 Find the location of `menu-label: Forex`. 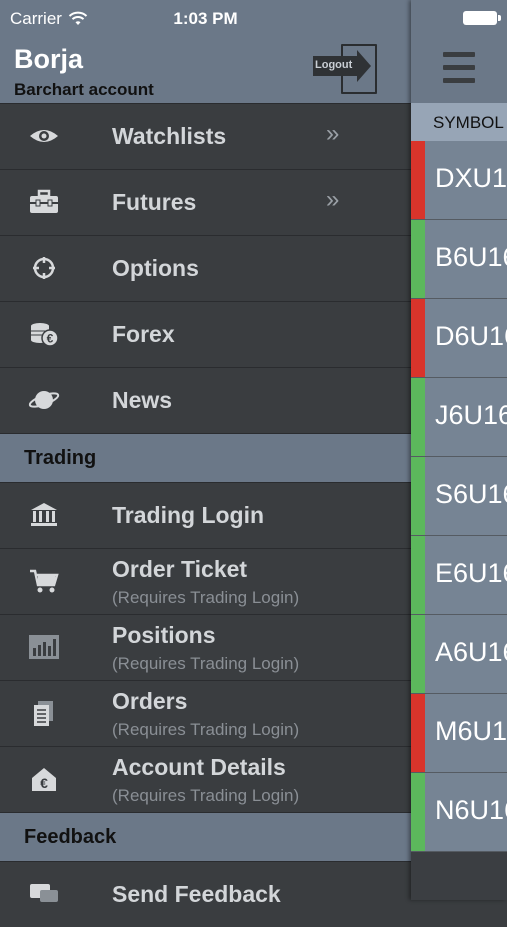

menu-label: Forex is located at coordinates (143, 334).